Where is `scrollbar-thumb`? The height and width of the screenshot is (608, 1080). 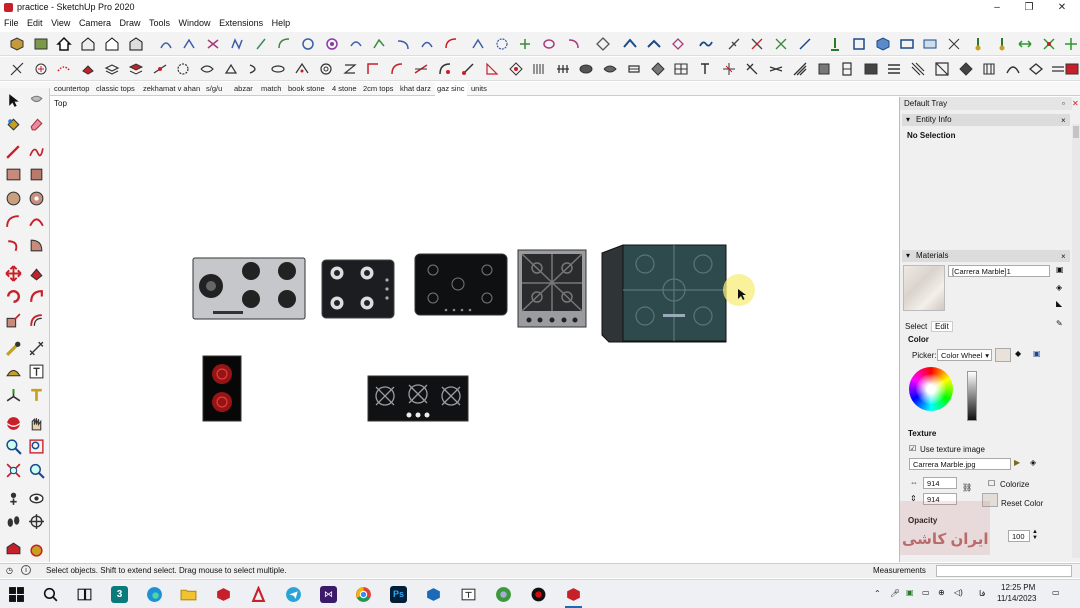 scrollbar-thumb is located at coordinates (1076, 132).